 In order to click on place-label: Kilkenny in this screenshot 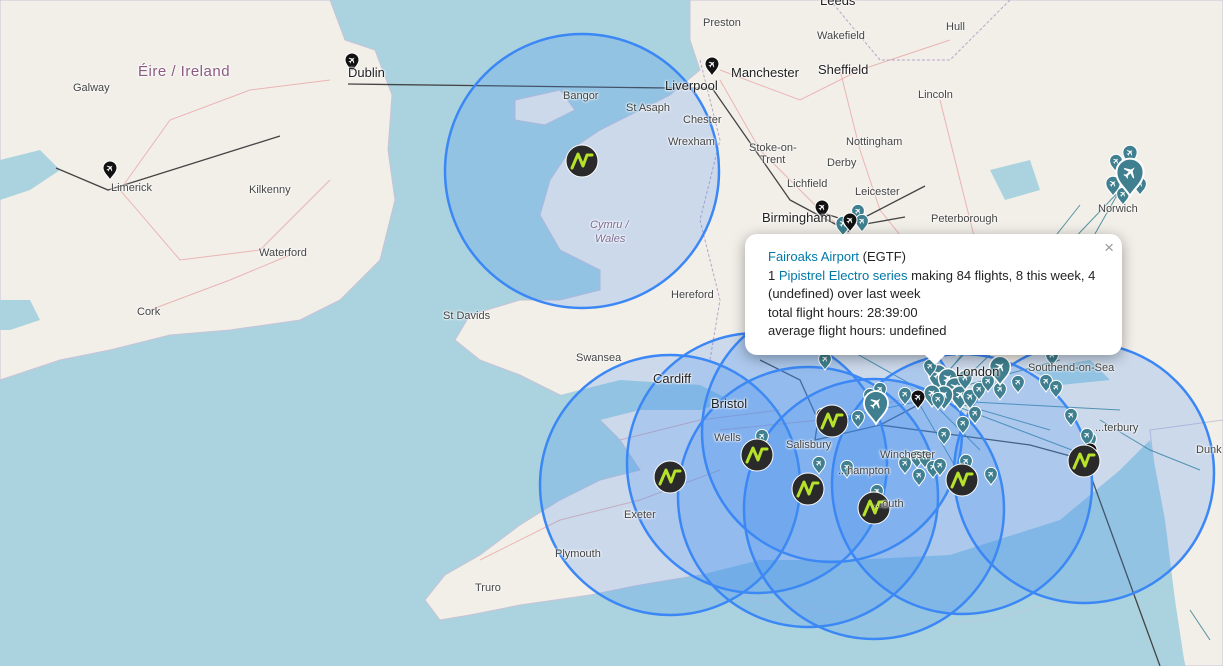, I will do `click(270, 190)`.